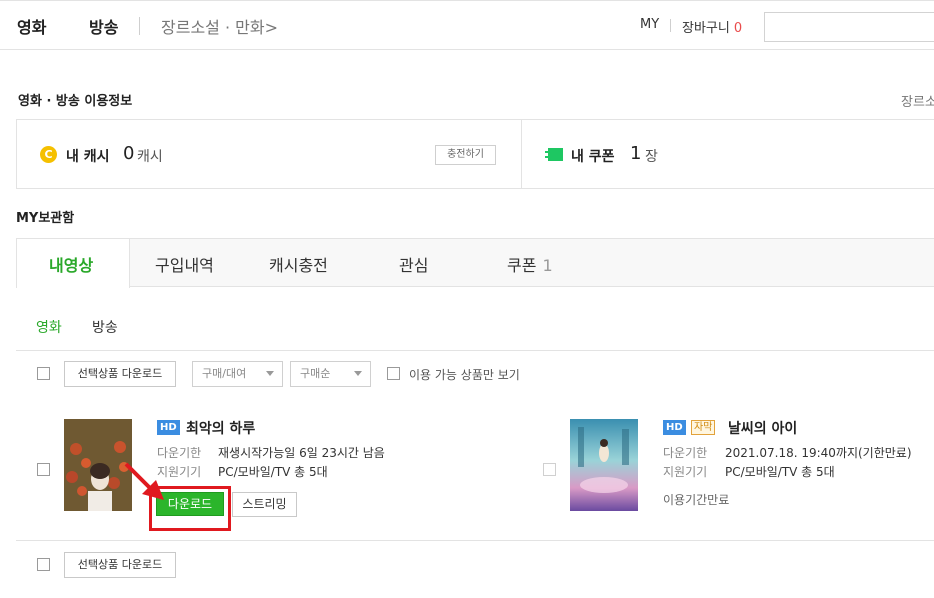 This screenshot has width=934, height=598. What do you see at coordinates (549, 469) in the screenshot?
I see `item-checkbox-disabled` at bounding box center [549, 469].